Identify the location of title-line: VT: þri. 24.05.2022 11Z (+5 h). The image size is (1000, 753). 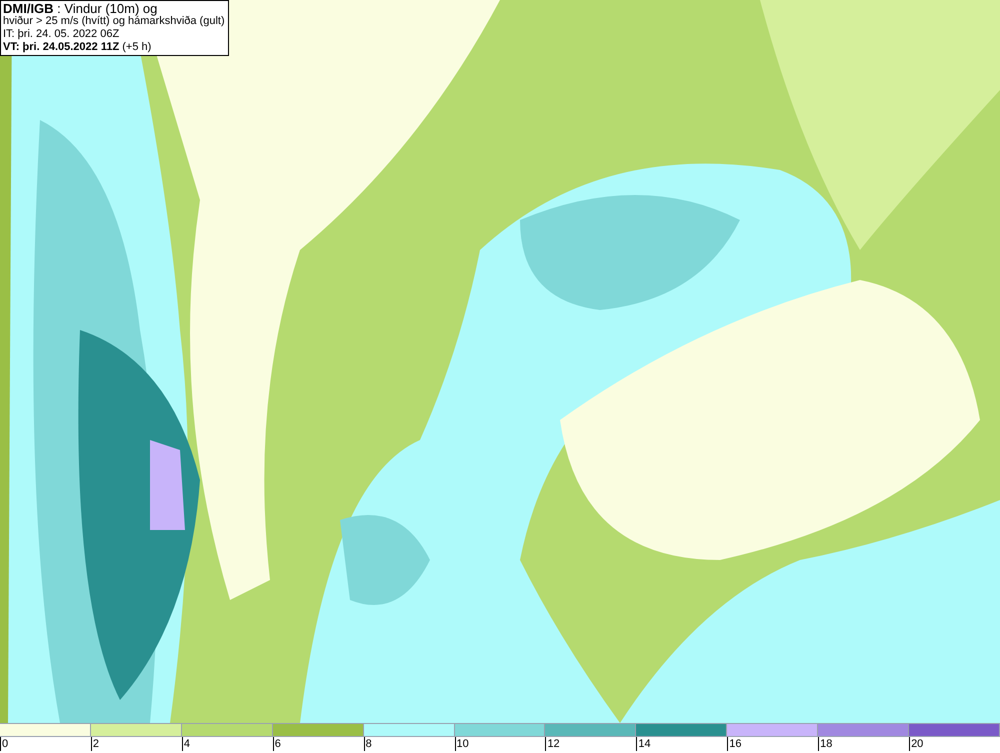
(77, 47).